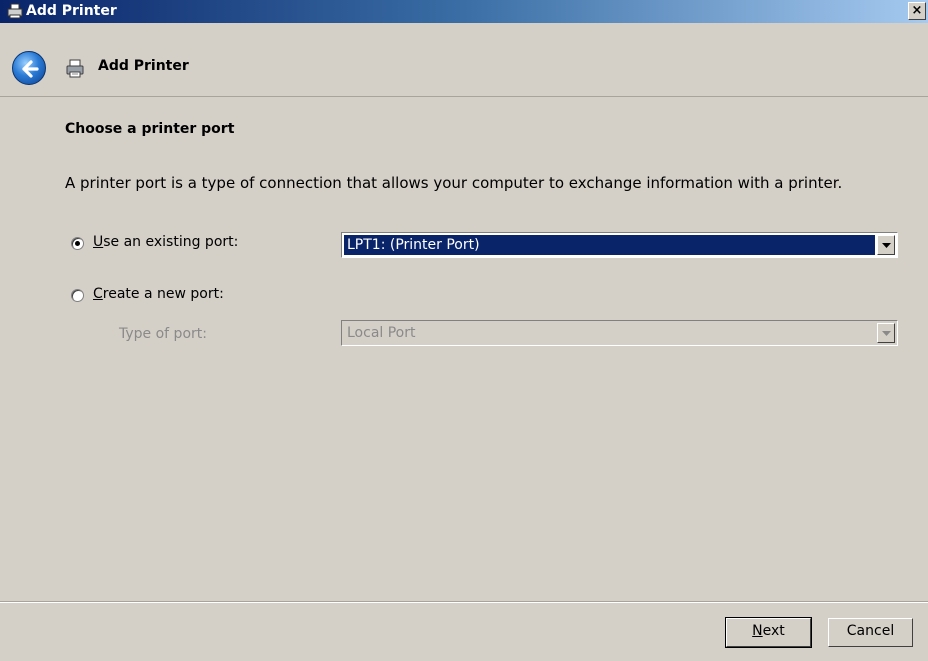 This screenshot has height=661, width=928. I want to click on printer-title-icon, so click(15, 11).